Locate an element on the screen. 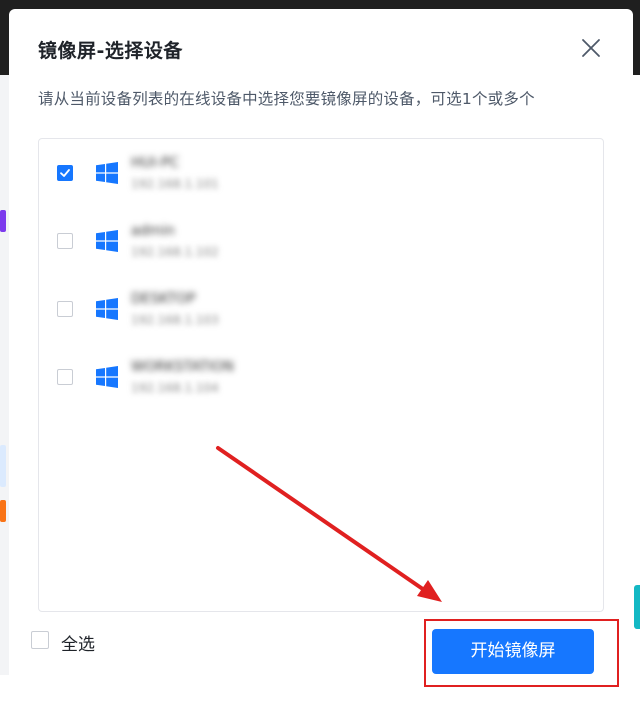 This screenshot has height=723, width=640. annotation-highlight-box is located at coordinates (521, 653).